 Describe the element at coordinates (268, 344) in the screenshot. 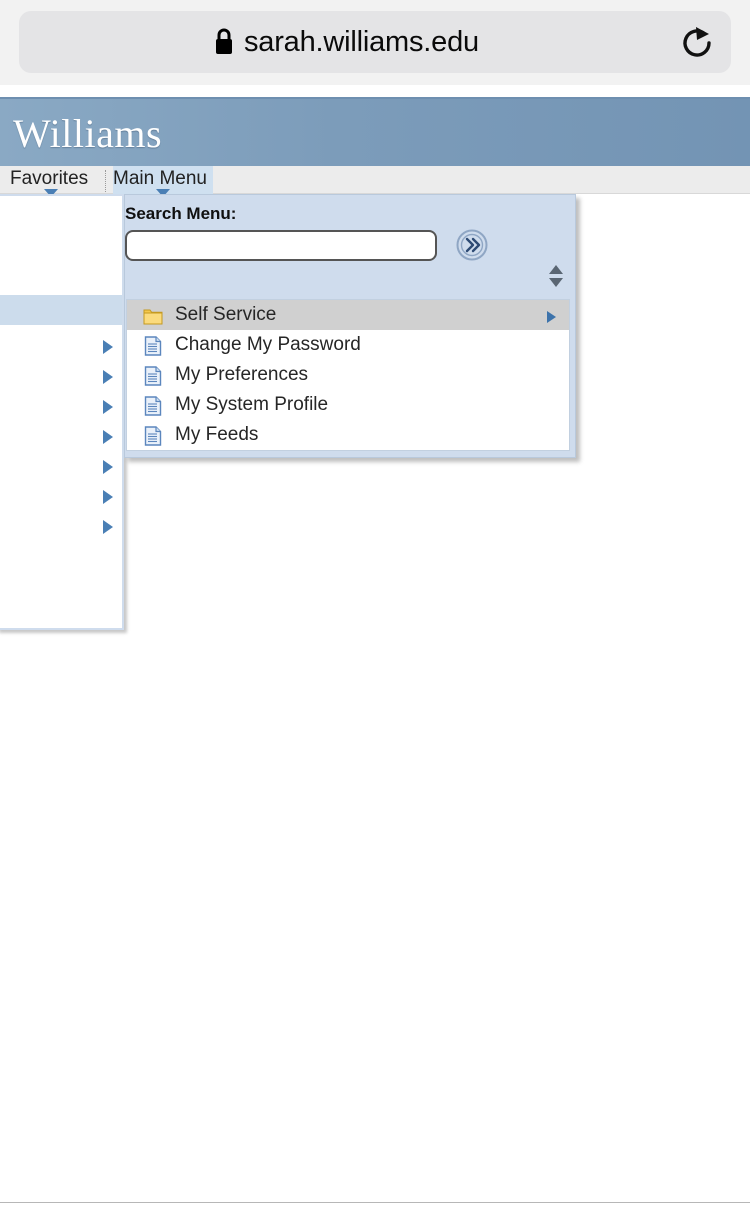

I see `menu-item-label: Change My Password` at that location.